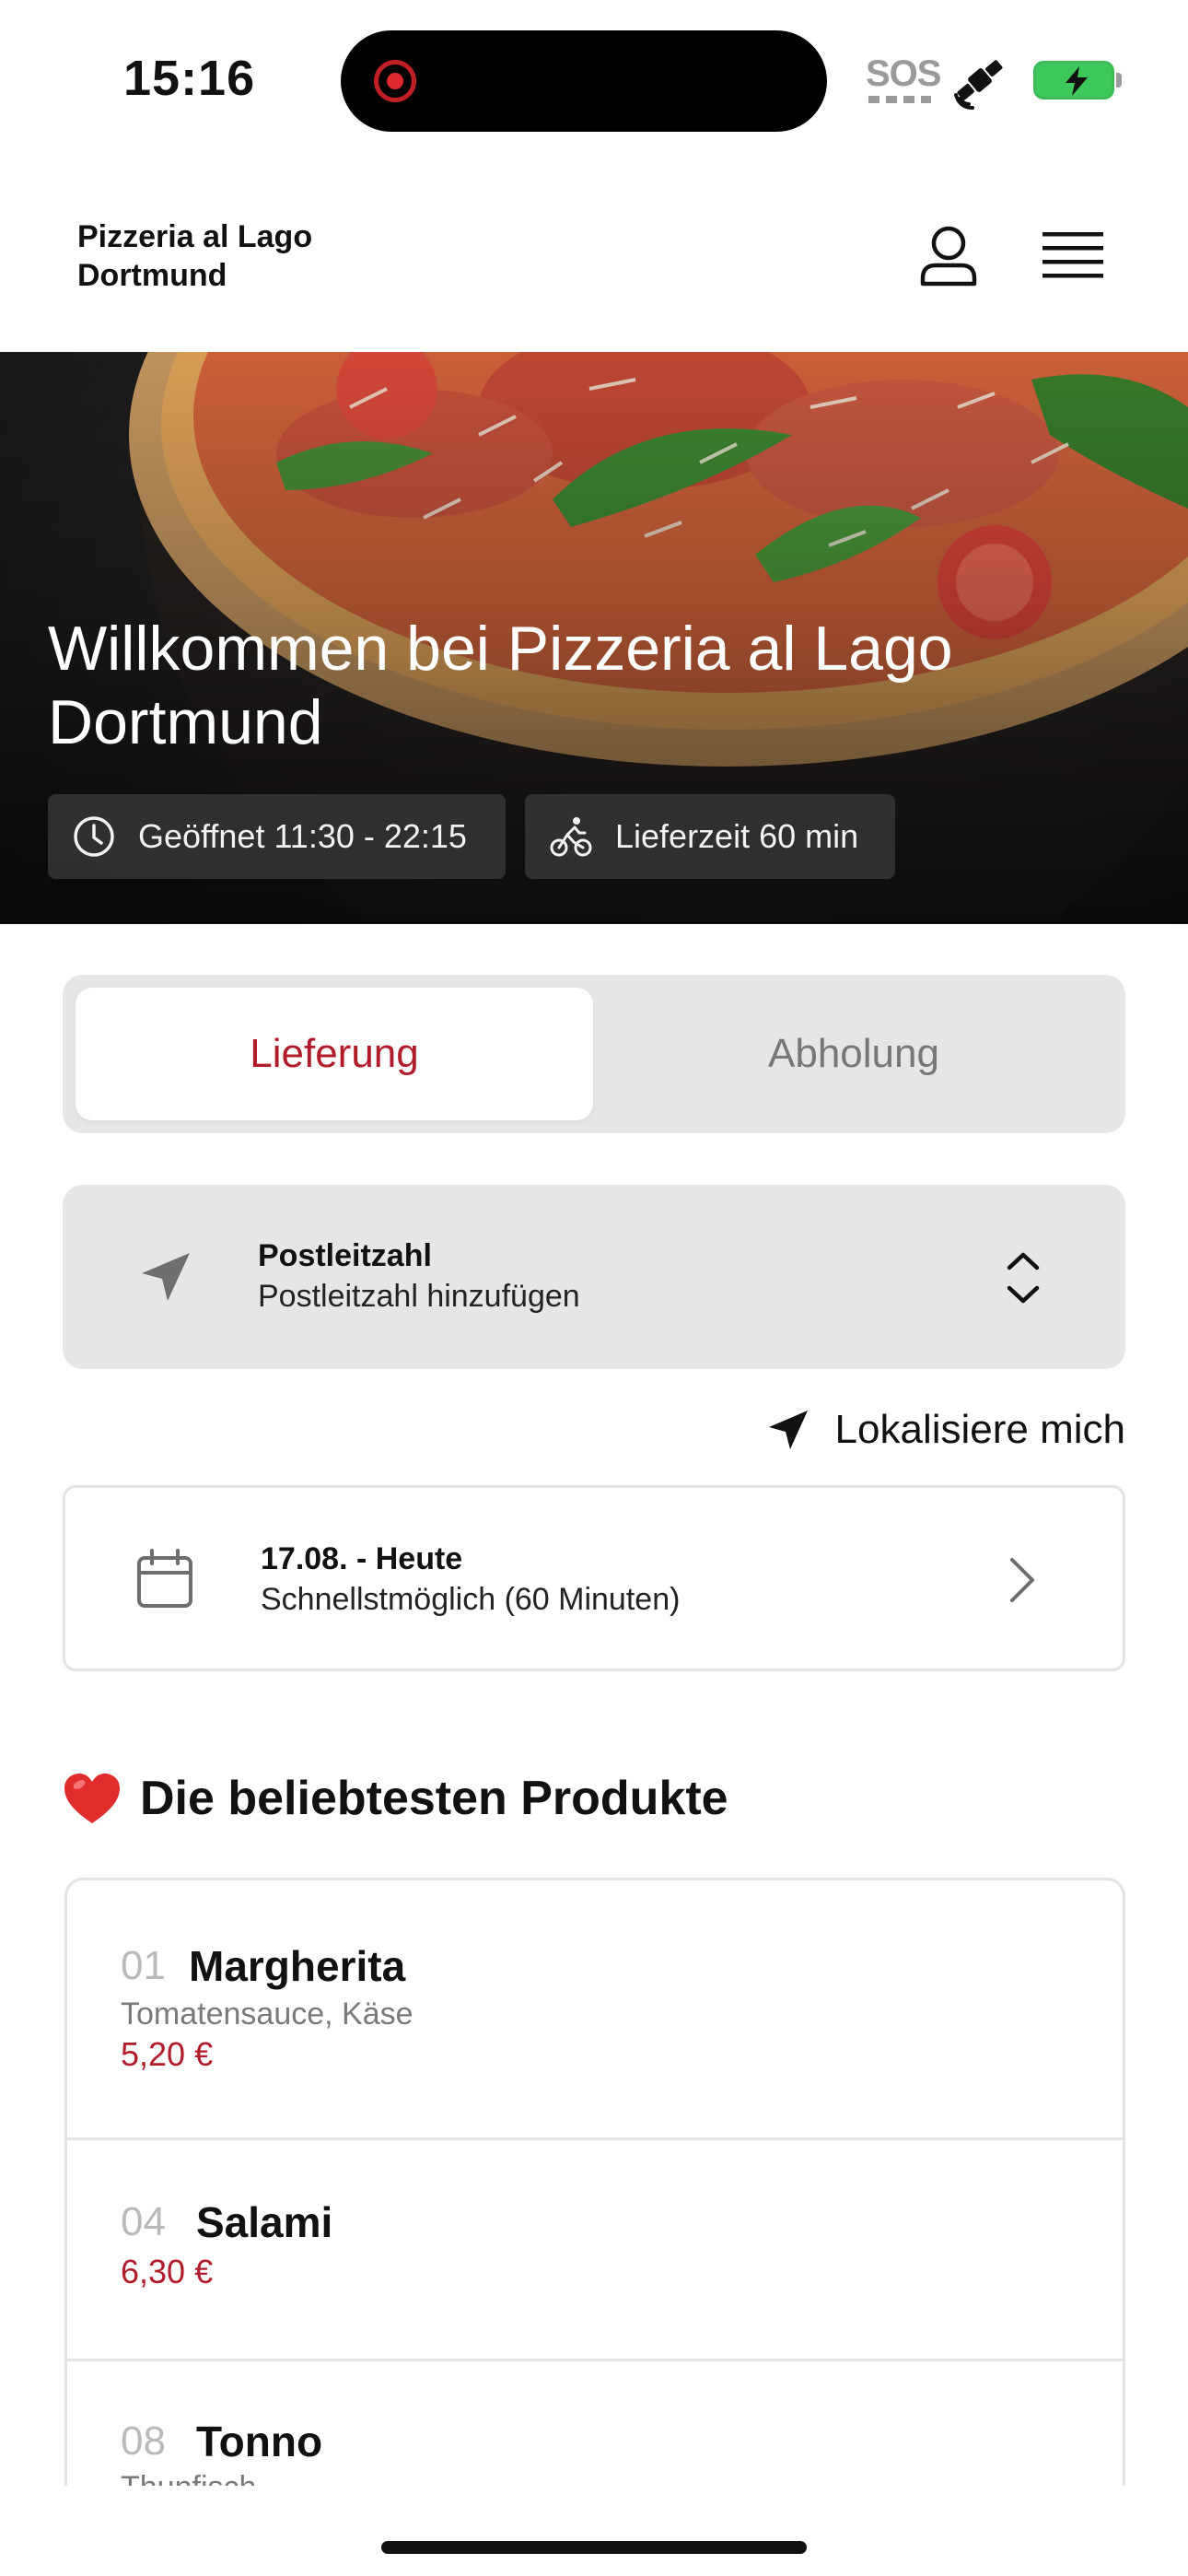 This screenshot has width=1188, height=2576. I want to click on bicycle-courier-icon, so click(571, 837).